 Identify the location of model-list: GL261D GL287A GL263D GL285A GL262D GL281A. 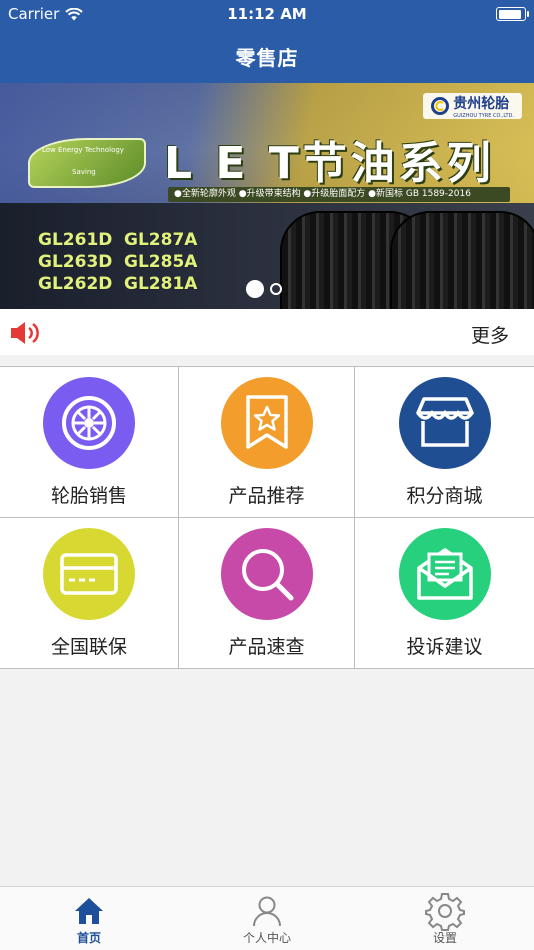
(128, 262).